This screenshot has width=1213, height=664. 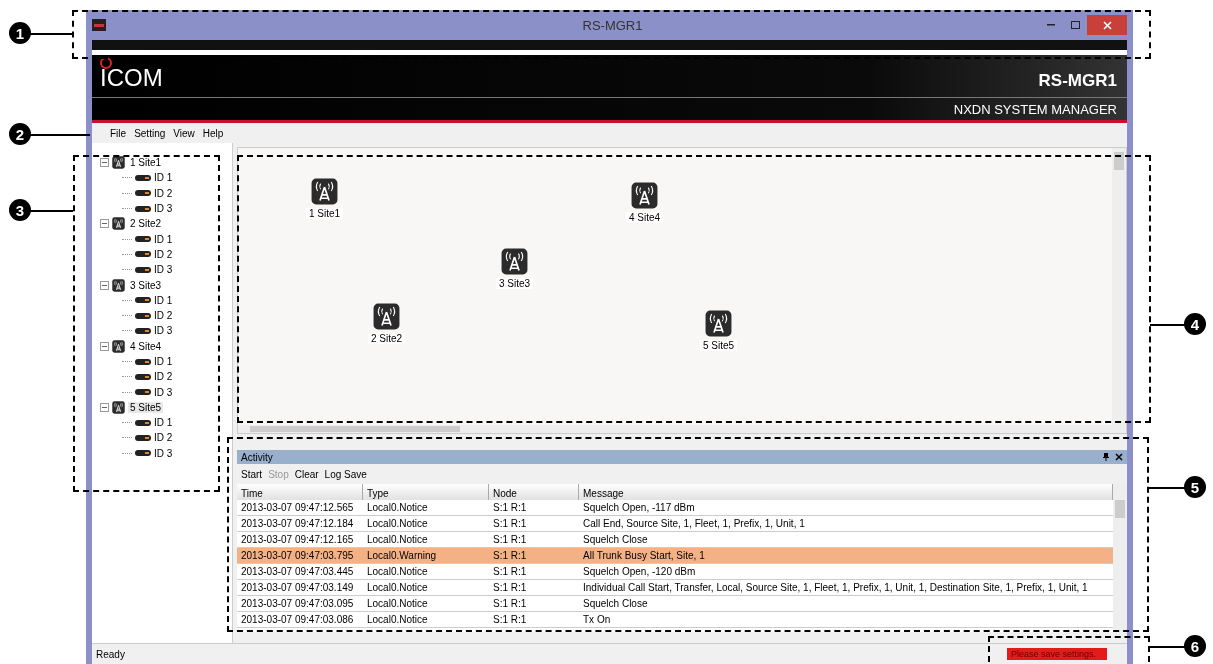 What do you see at coordinates (300, 524) in the screenshot?
I see `table-cell: 2013-03-07 09:47:12.184` at bounding box center [300, 524].